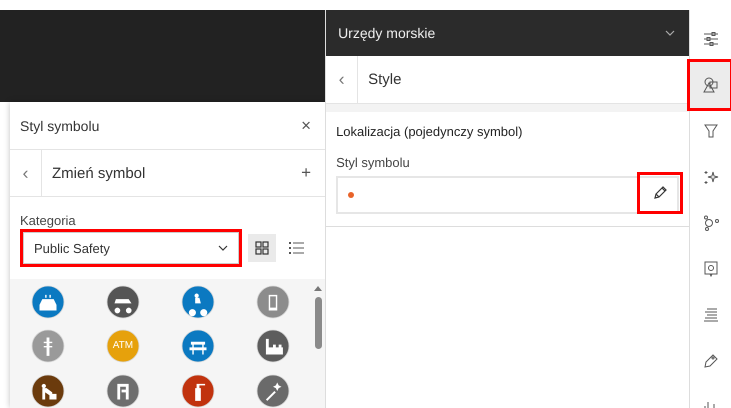 The height and width of the screenshot is (408, 731). I want to click on field-label: Styl symbolu, so click(373, 162).